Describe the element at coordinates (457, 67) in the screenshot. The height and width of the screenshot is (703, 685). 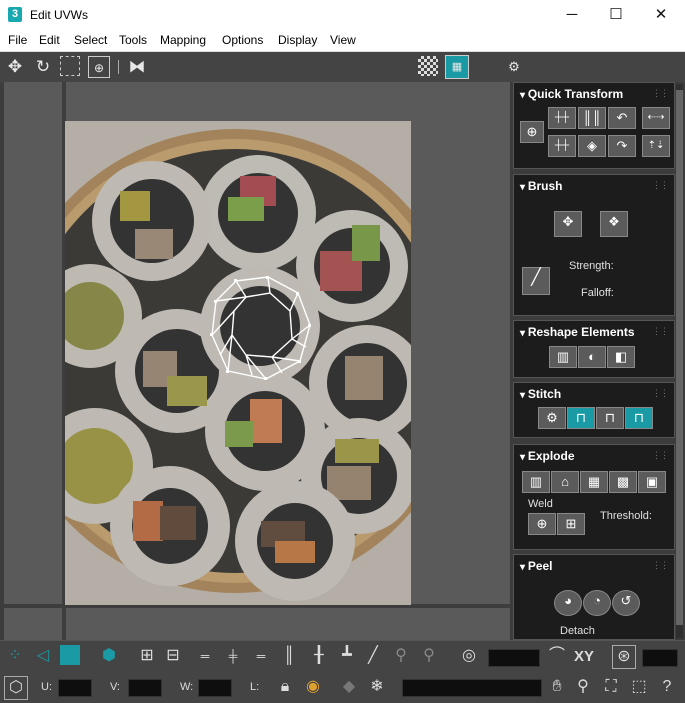
I see `pattern-icon: ▦` at that location.